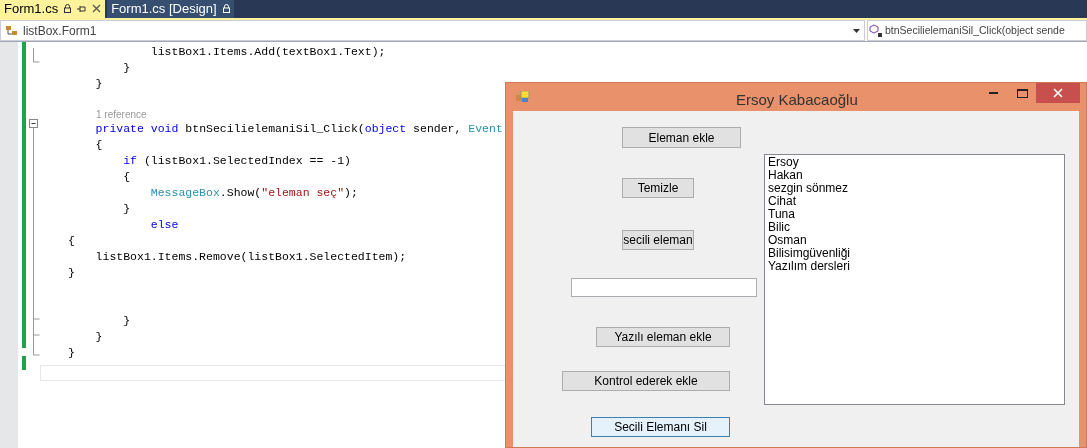  I want to click on form-button: Temizle, so click(658, 188).